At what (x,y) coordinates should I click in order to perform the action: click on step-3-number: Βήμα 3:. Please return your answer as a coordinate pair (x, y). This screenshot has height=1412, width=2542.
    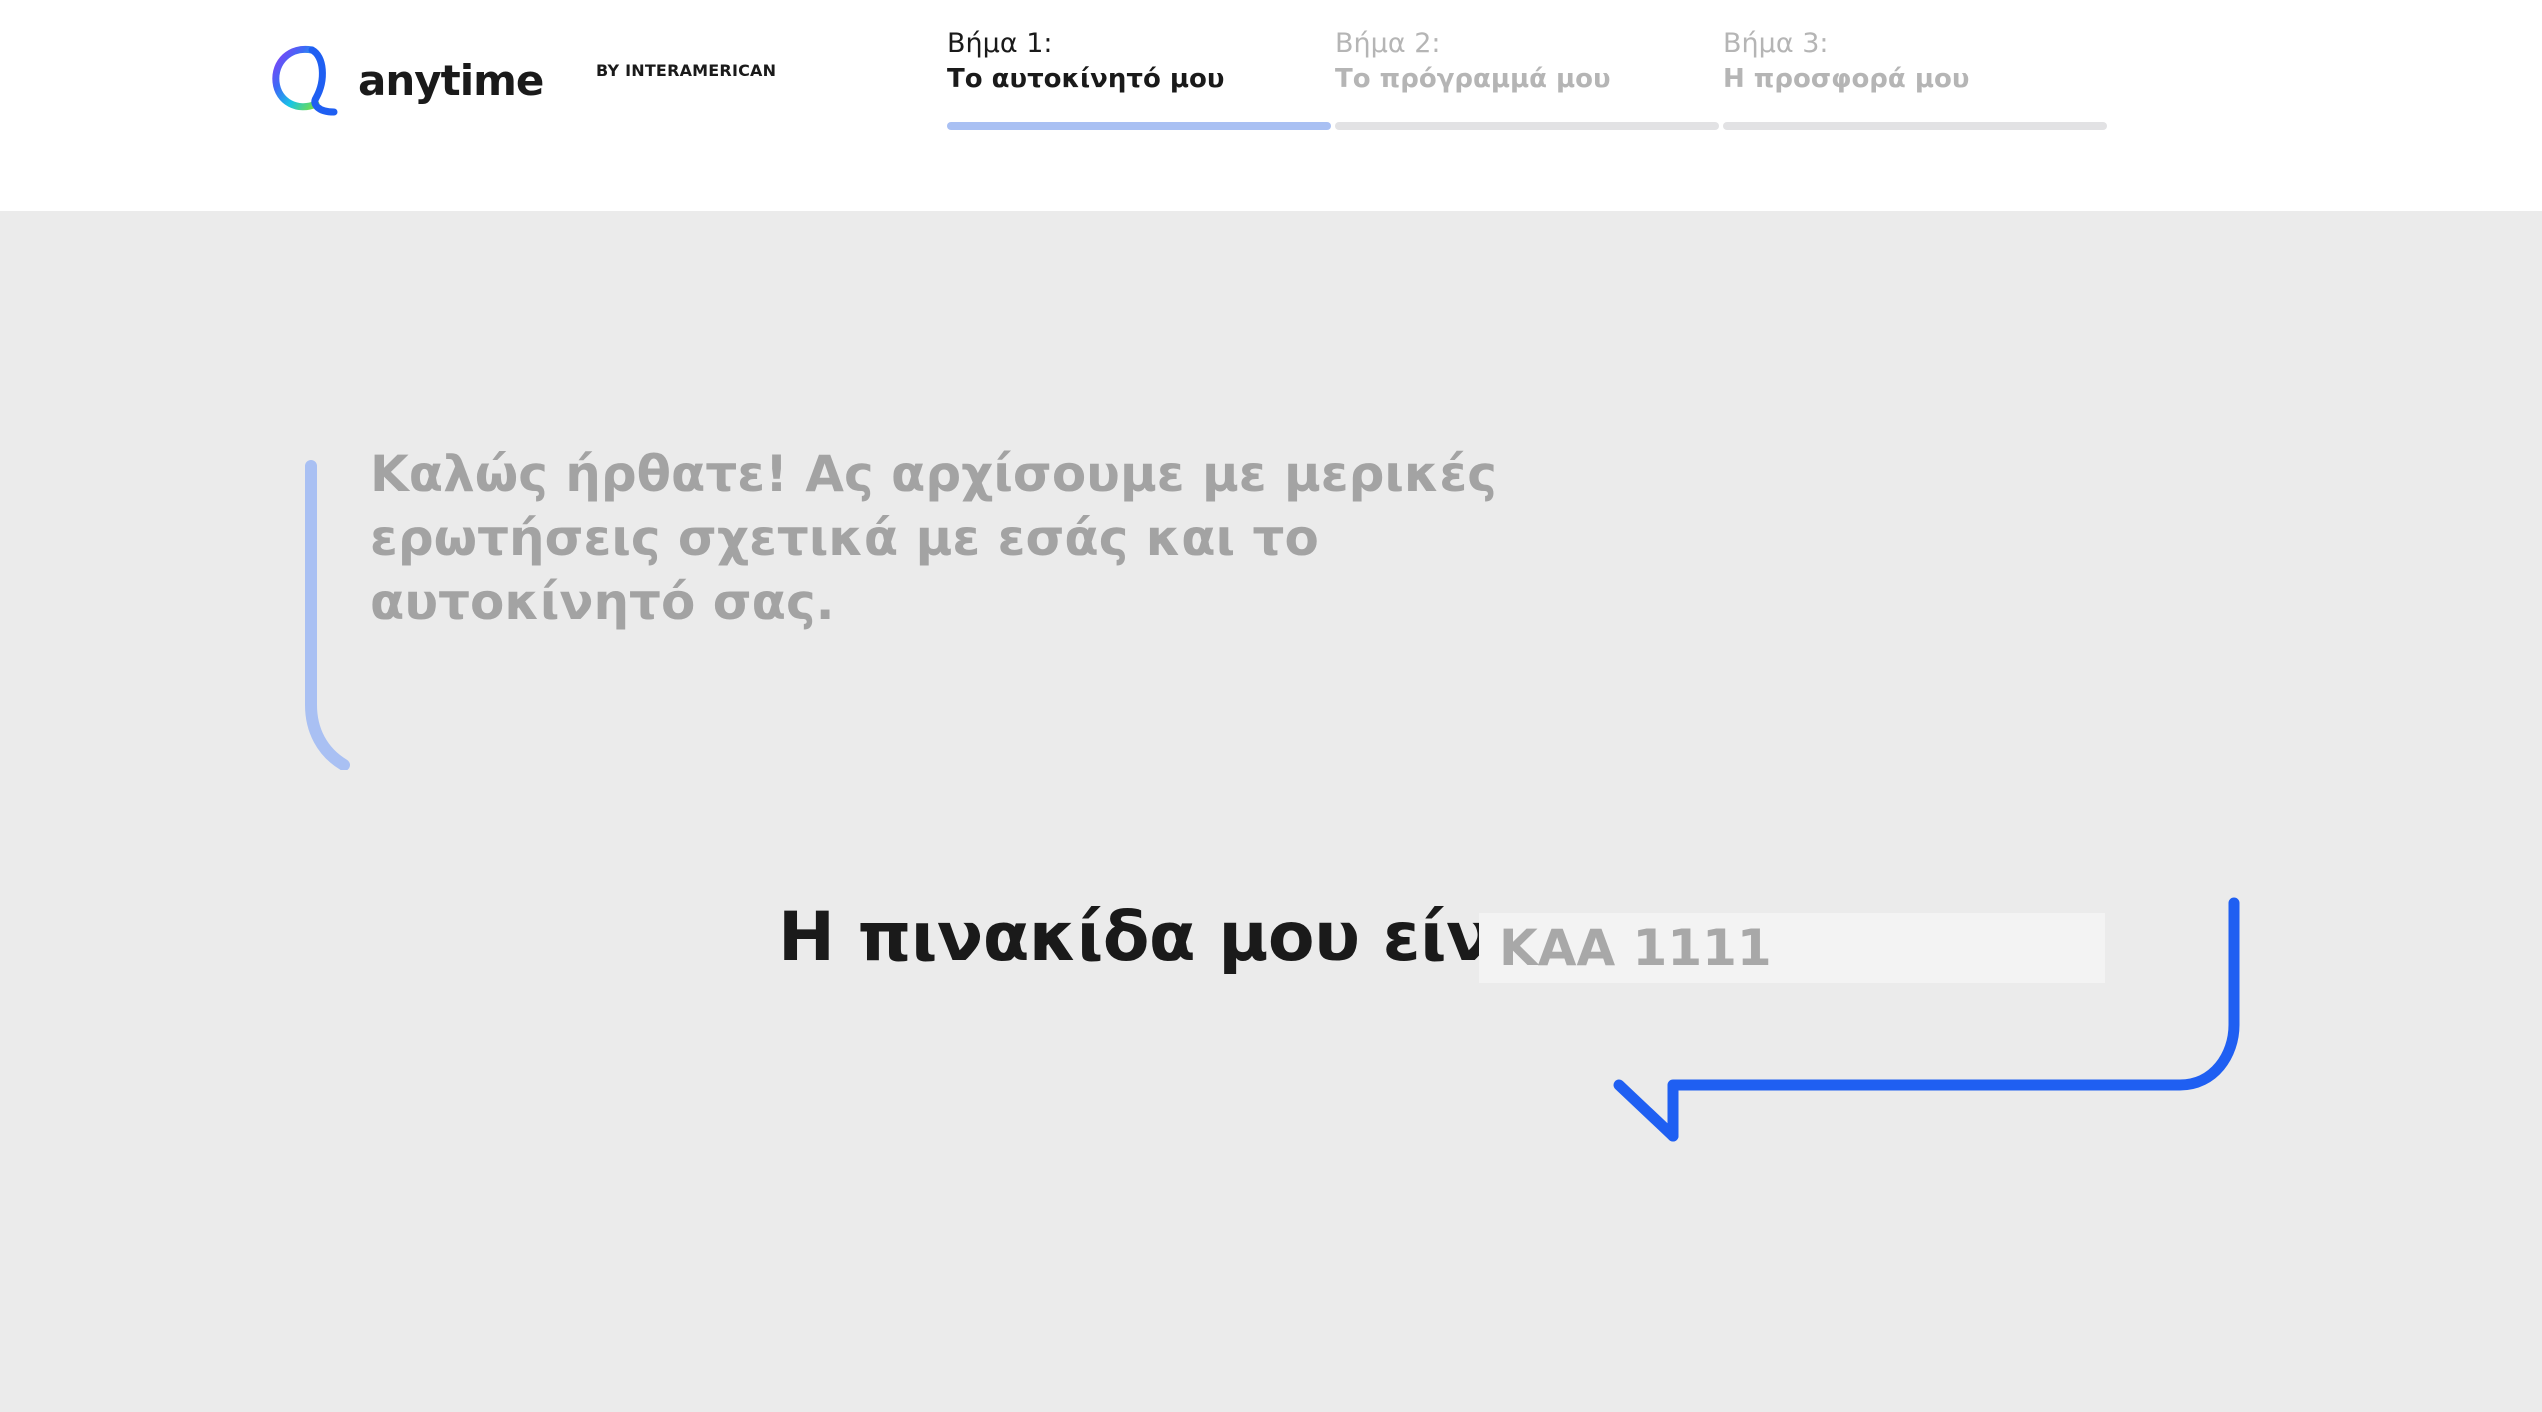
    Looking at the image, I should click on (1776, 43).